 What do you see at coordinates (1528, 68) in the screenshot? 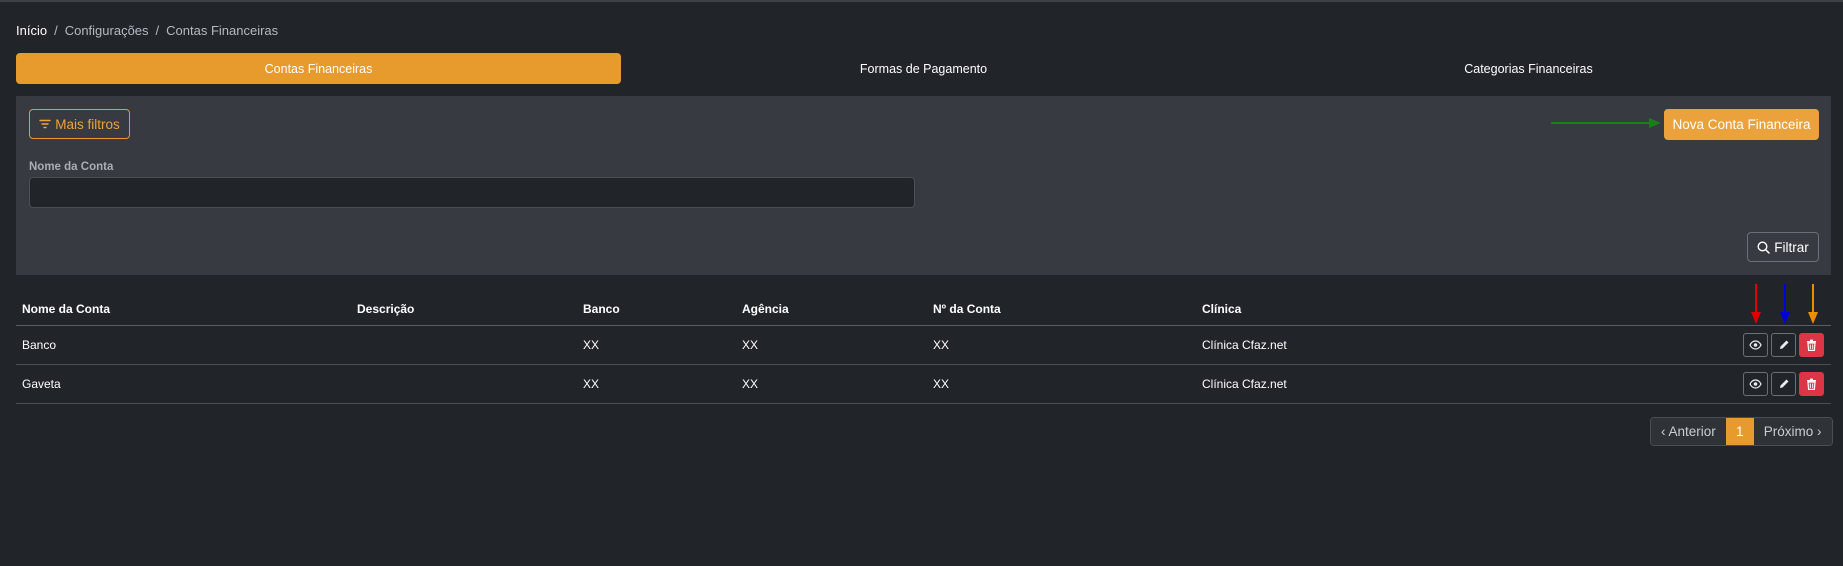
I see `tab-financial-categories: Categorias Financeiras` at bounding box center [1528, 68].